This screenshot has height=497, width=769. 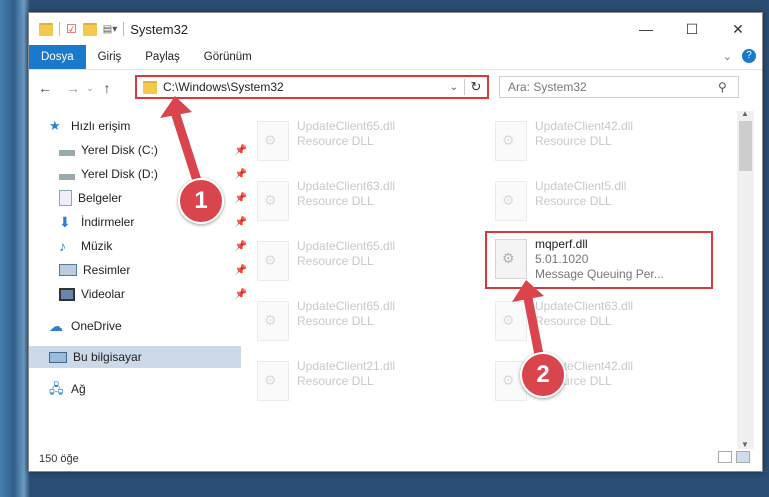 I want to click on search-box: Ara: System32 ⚲, so click(x=619, y=87).